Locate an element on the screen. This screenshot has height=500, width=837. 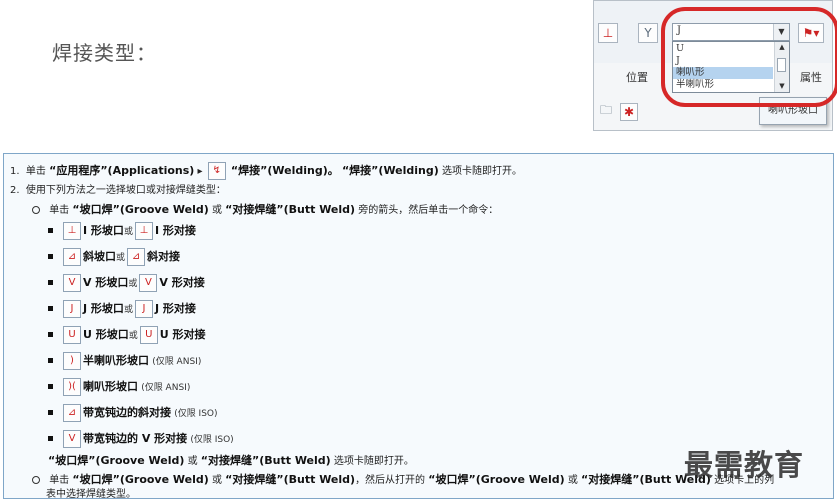
item-label: 斜对接 is located at coordinates (163, 256).